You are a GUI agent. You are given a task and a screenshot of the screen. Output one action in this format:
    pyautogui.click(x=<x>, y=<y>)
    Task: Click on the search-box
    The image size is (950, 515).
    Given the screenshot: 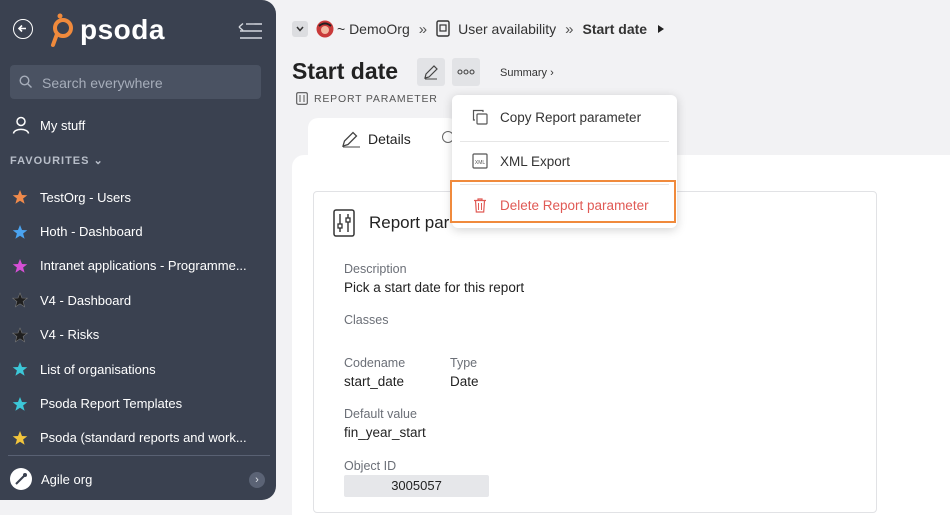 What is the action you would take?
    pyautogui.click(x=135, y=83)
    